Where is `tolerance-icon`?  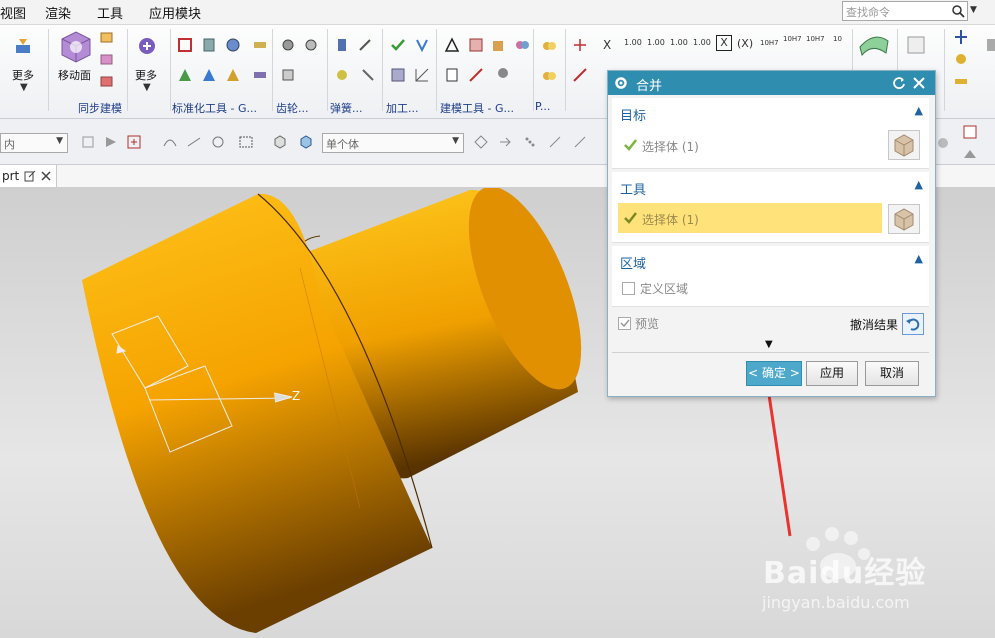 tolerance-icon is located at coordinates (503, 73).